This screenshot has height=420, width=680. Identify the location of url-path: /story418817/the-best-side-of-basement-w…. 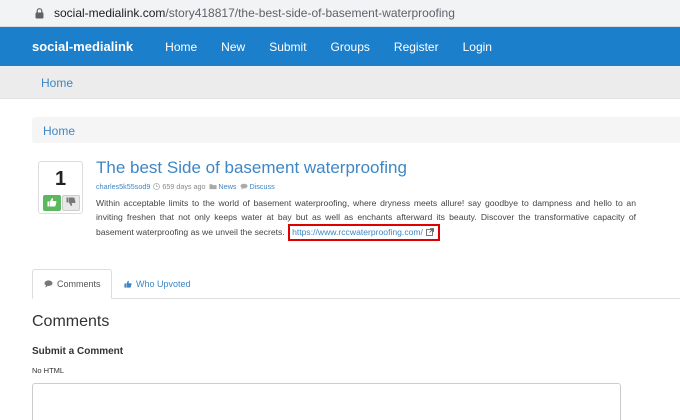
(310, 13).